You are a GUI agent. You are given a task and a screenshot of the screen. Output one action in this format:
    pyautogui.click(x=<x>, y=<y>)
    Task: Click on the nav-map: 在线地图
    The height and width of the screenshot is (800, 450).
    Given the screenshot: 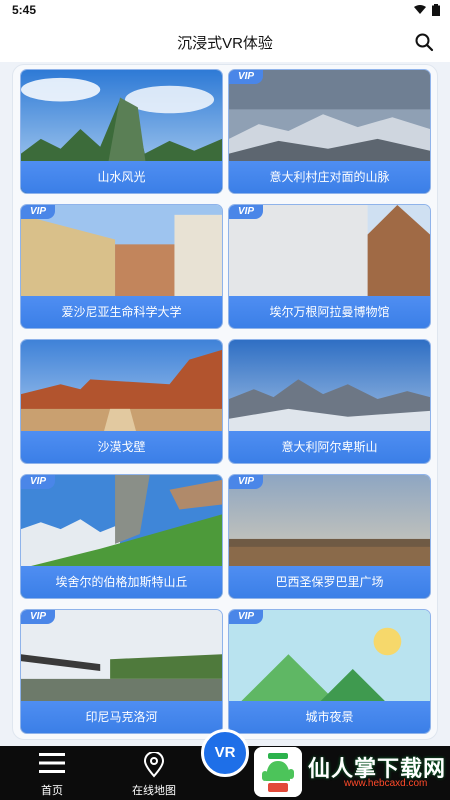 What is the action you would take?
    pyautogui.click(x=154, y=773)
    